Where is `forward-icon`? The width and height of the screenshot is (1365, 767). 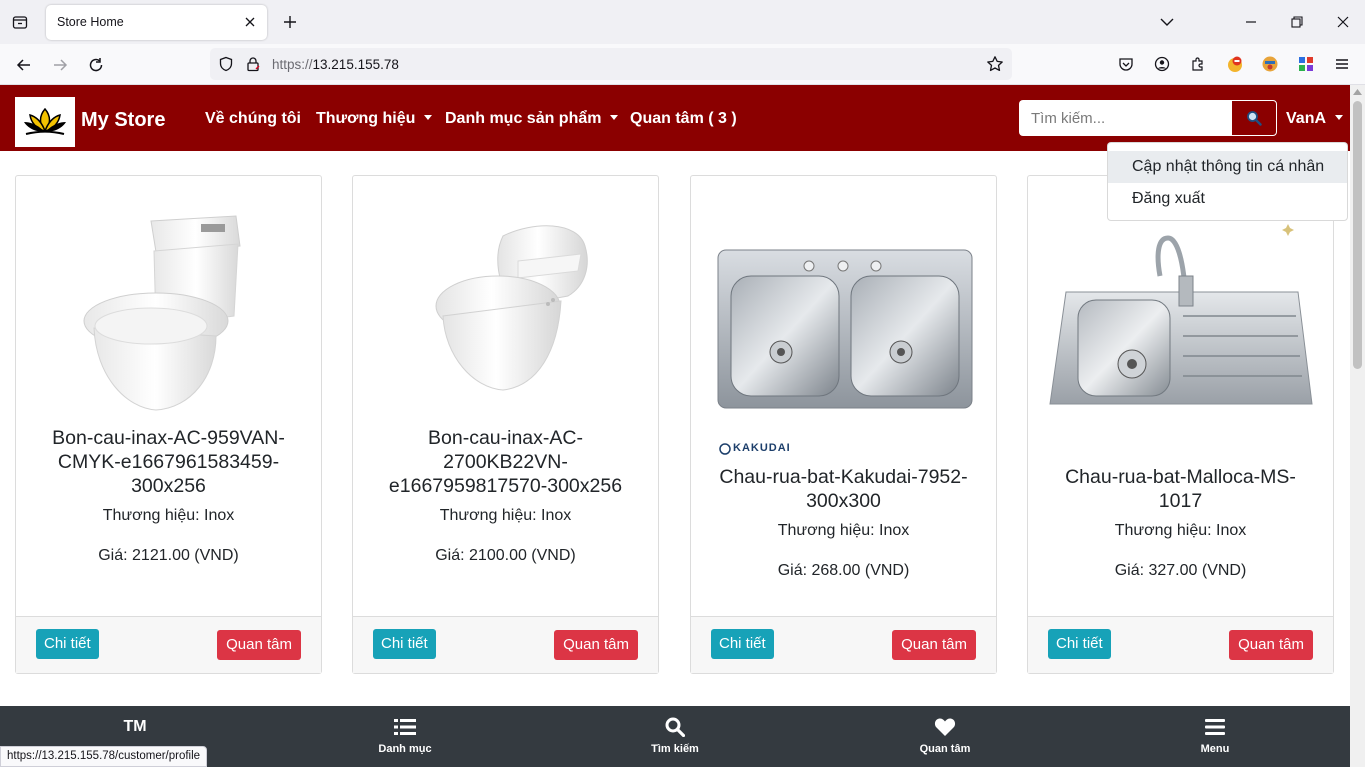 forward-icon is located at coordinates (60, 65).